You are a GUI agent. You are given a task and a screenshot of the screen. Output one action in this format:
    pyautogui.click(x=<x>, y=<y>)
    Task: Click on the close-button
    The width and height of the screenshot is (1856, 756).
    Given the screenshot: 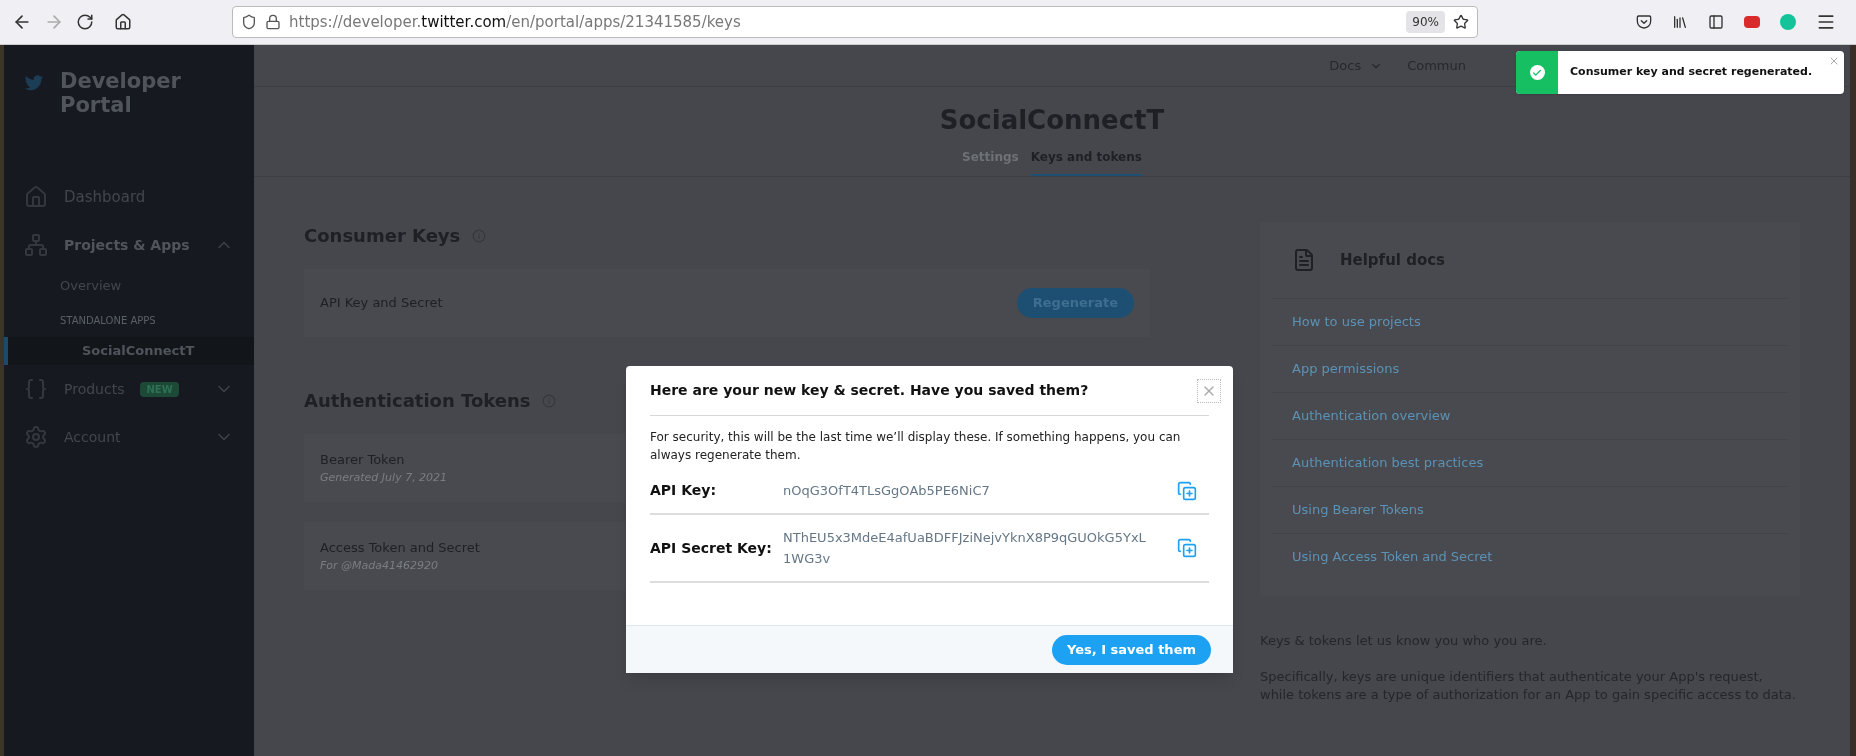 What is the action you would take?
    pyautogui.click(x=1209, y=391)
    